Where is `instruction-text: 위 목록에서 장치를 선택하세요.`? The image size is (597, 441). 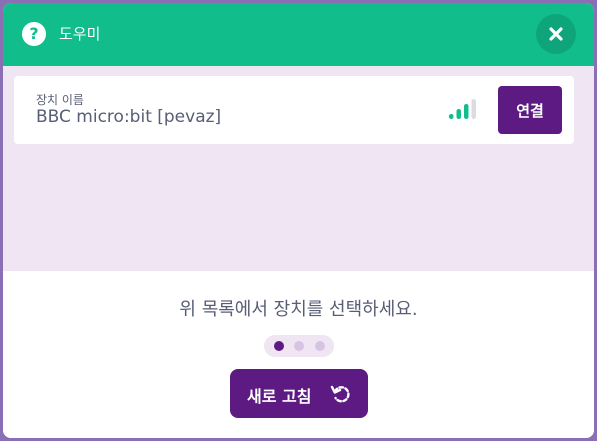 instruction-text: 위 목록에서 장치를 선택하세요. is located at coordinates (298, 309).